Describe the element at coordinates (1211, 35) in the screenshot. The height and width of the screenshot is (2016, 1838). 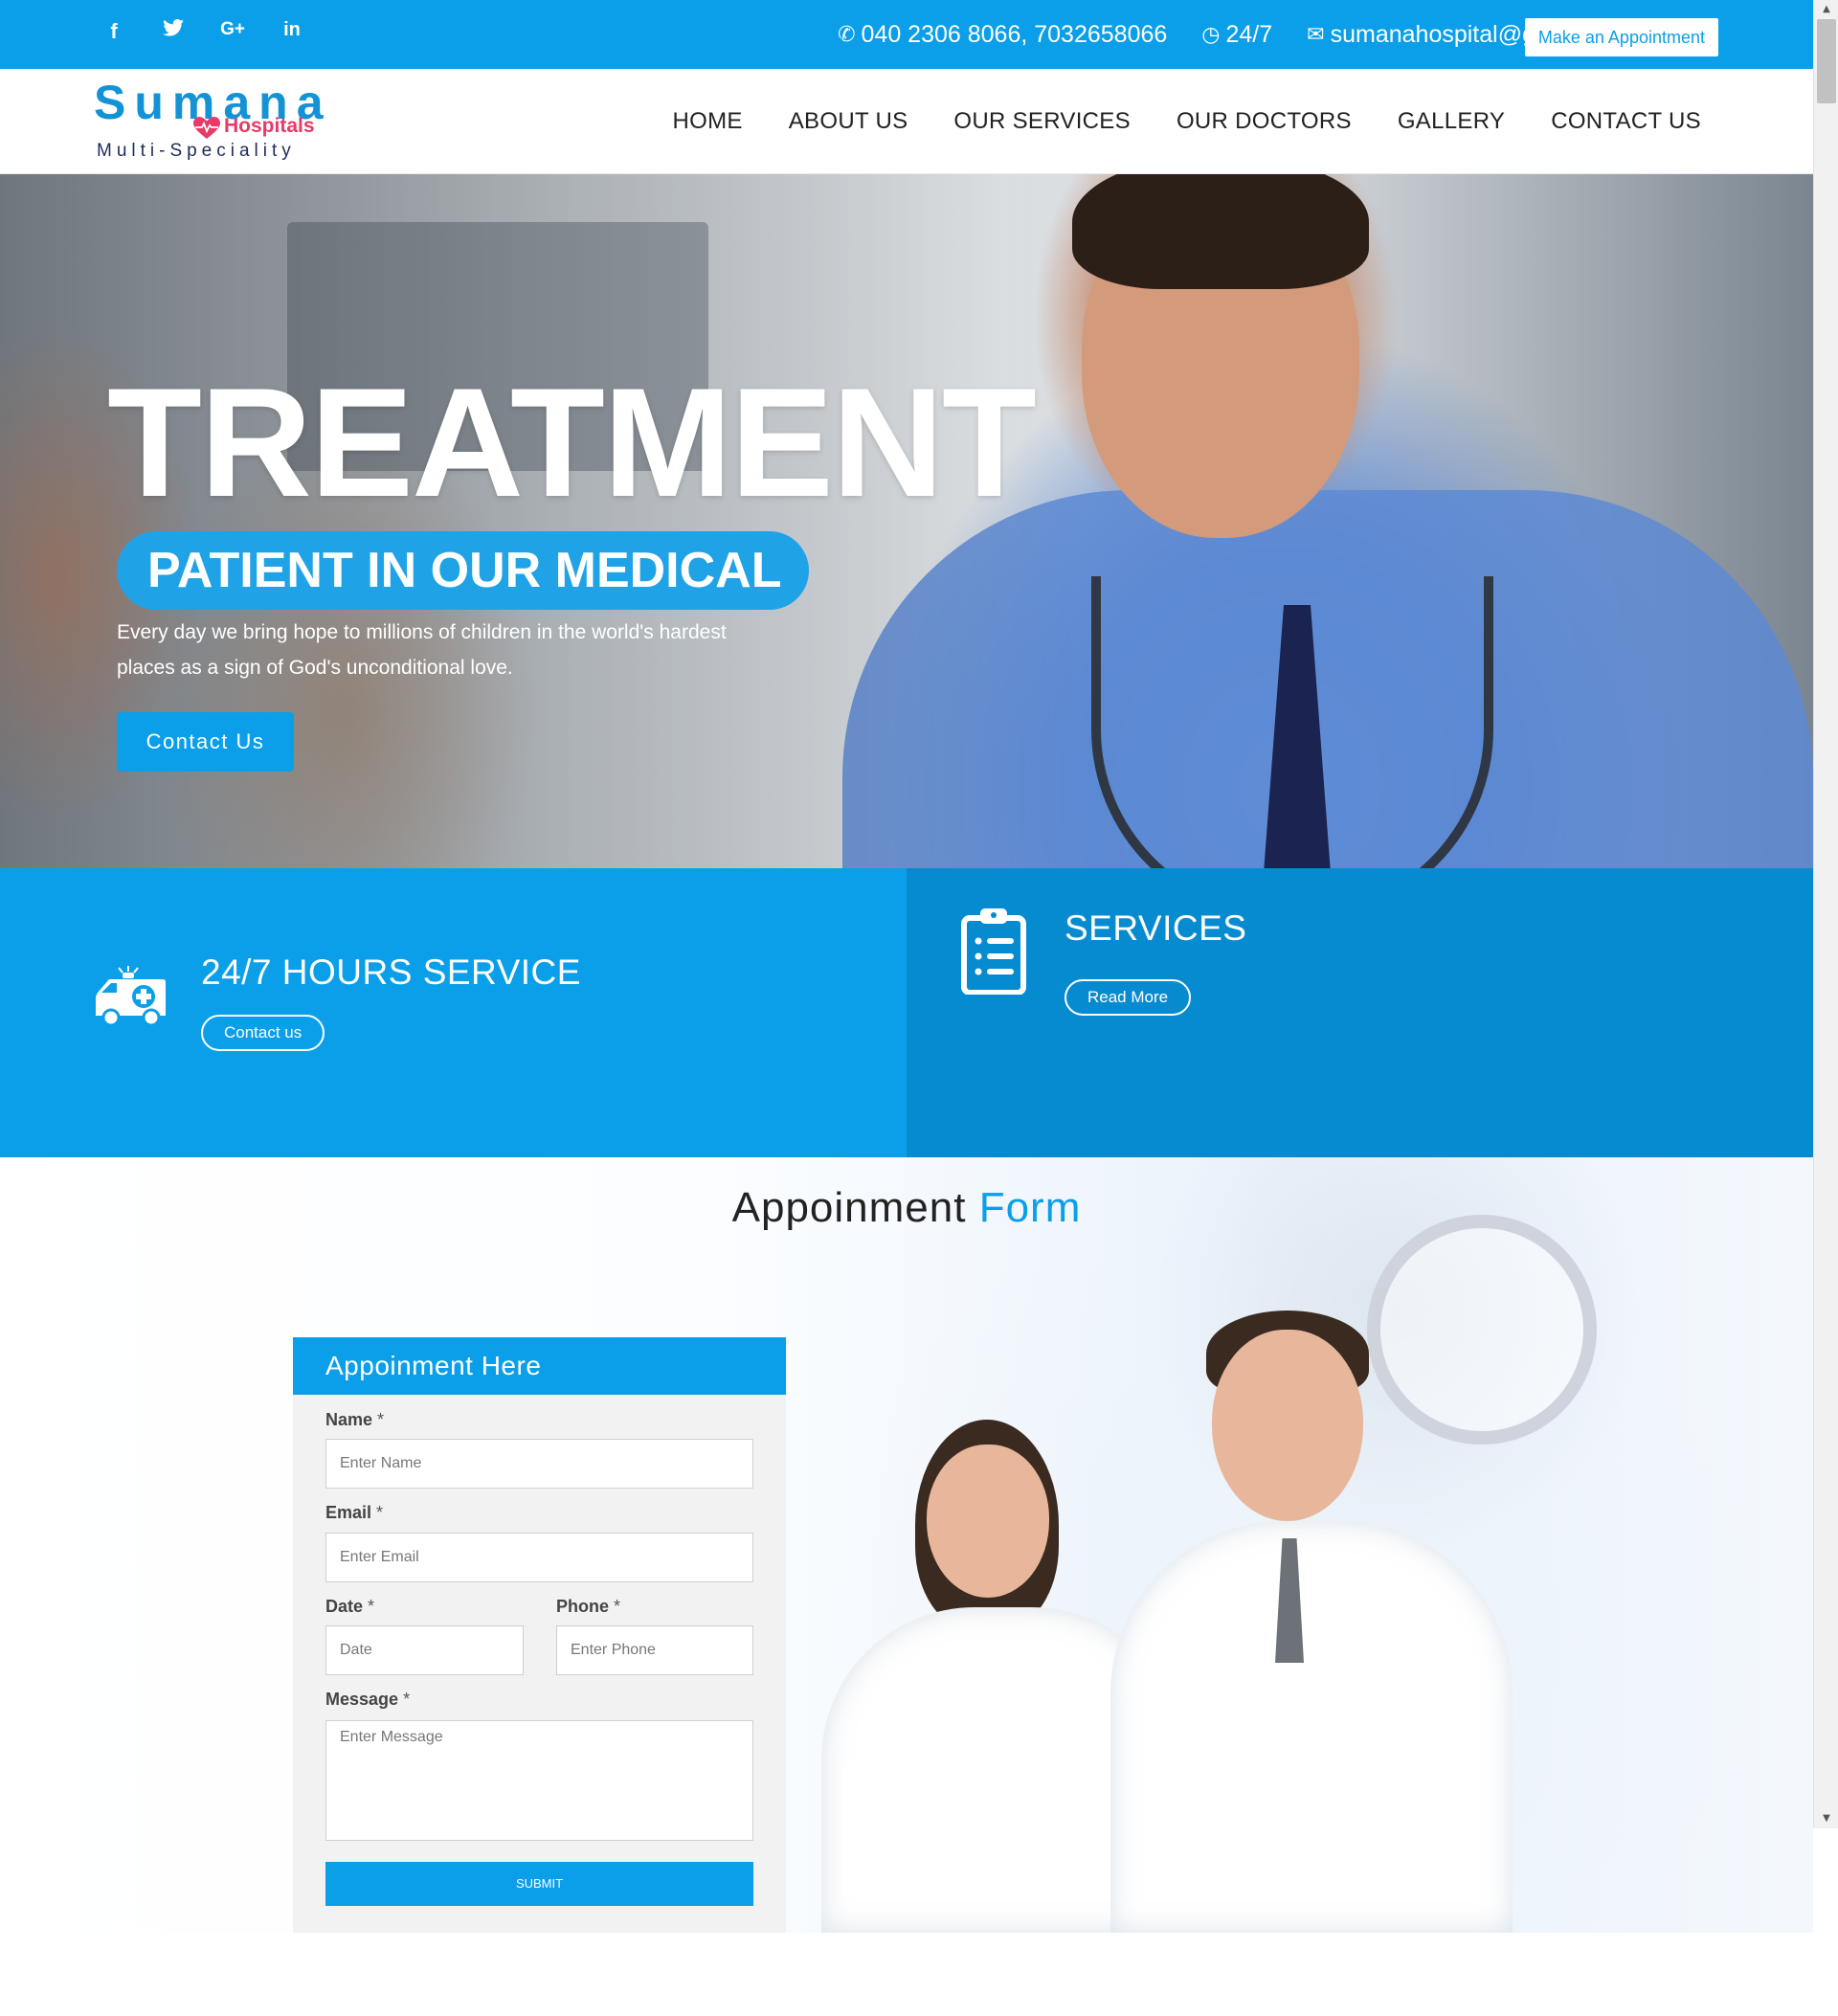
I see `clock-icon: ◷` at that location.